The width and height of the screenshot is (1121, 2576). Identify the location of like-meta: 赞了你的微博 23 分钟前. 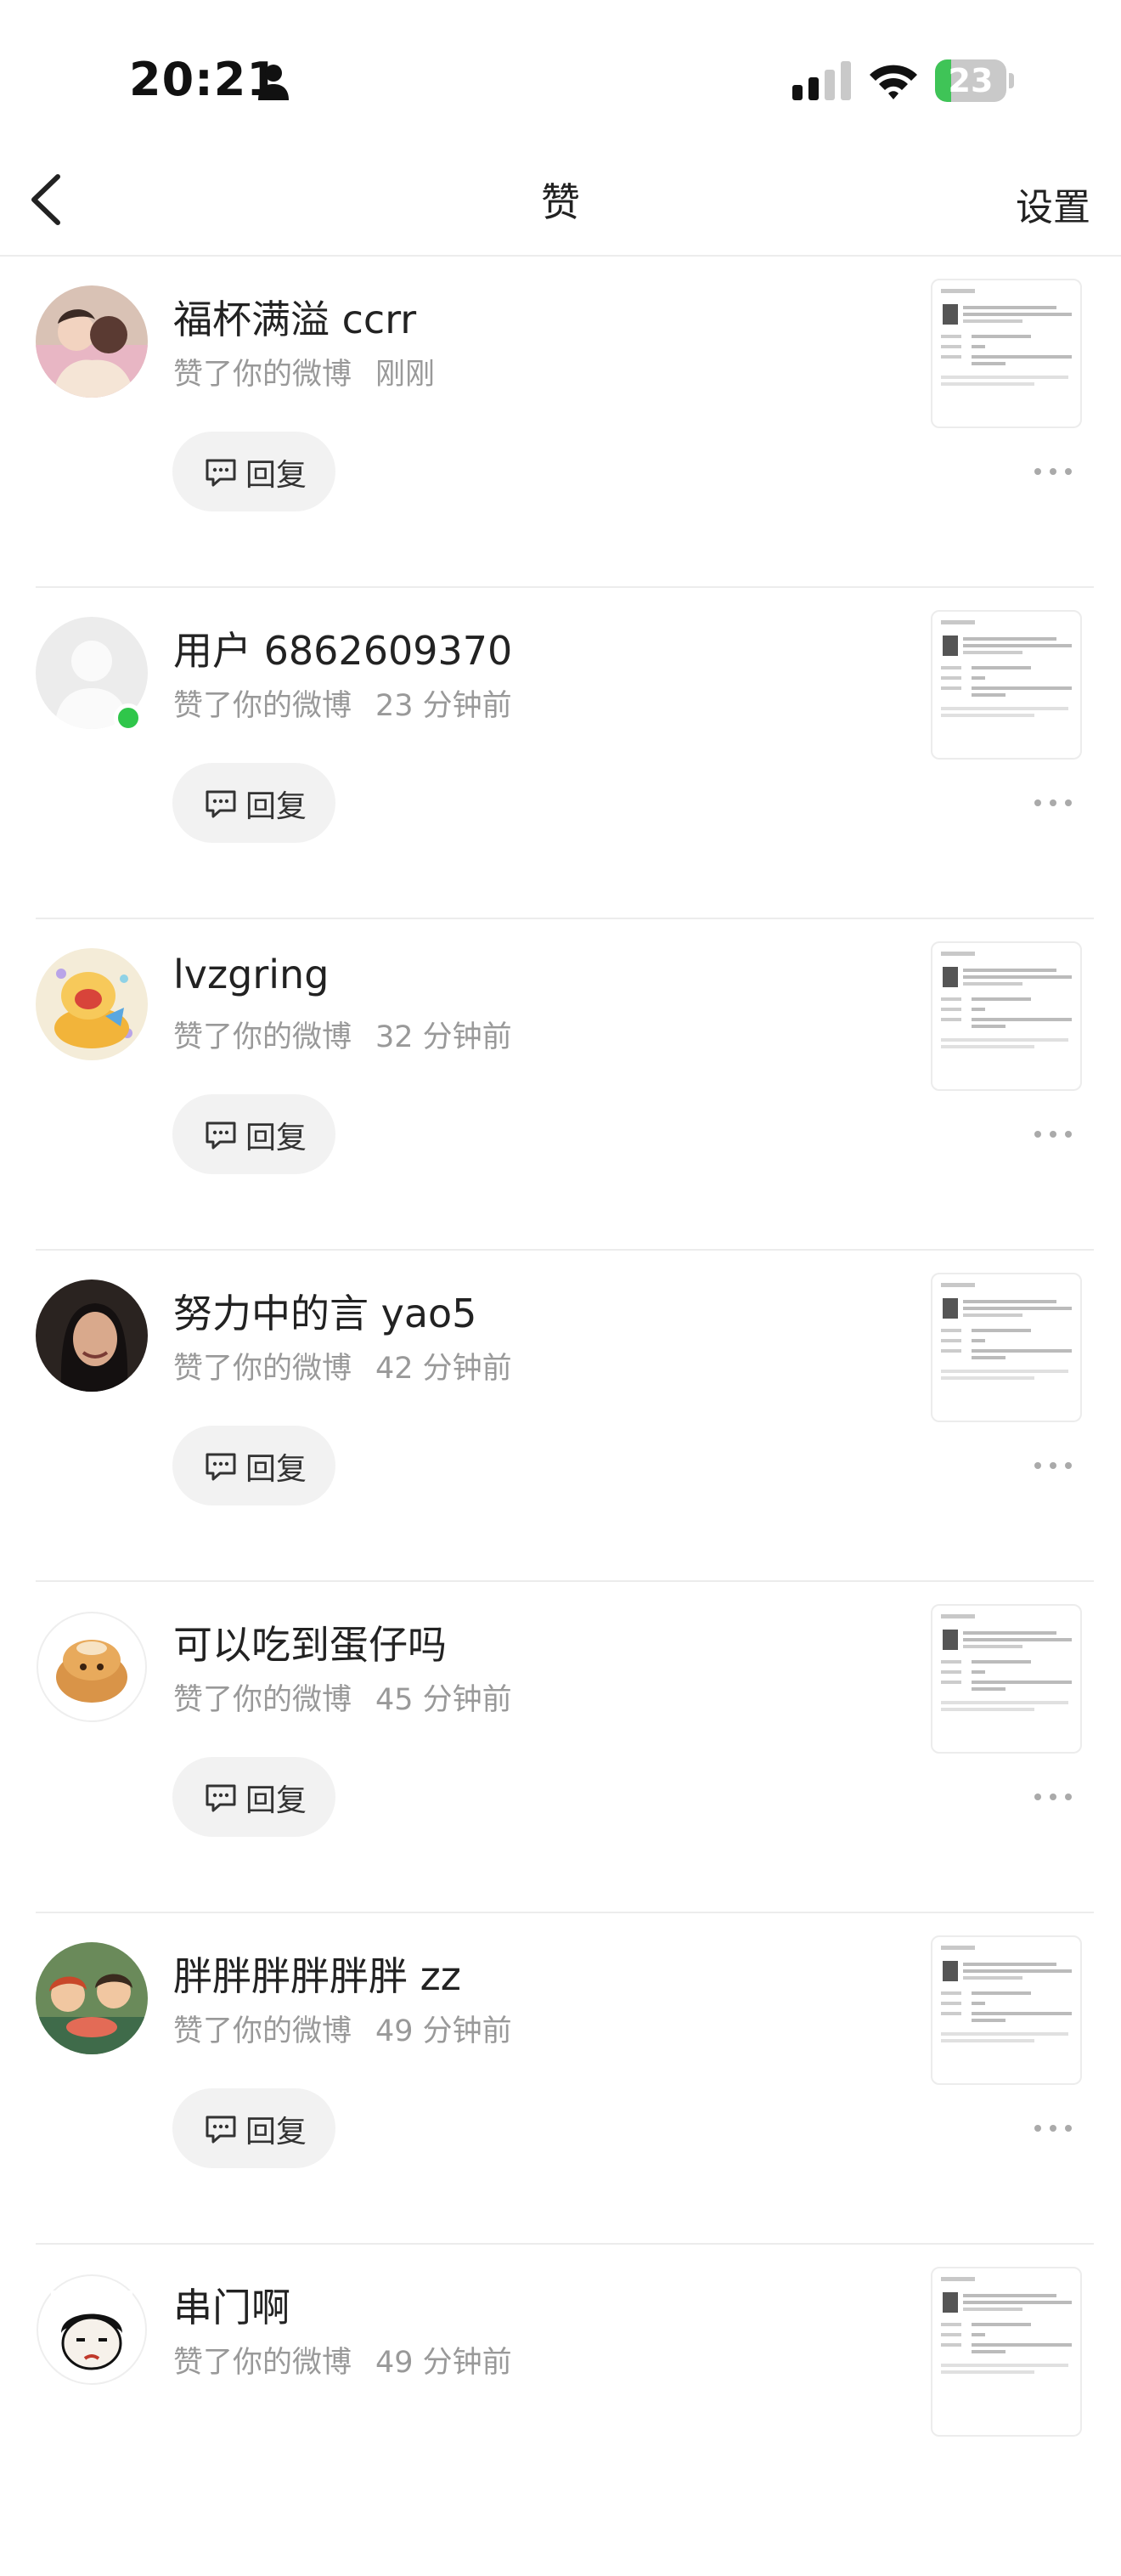
(342, 703).